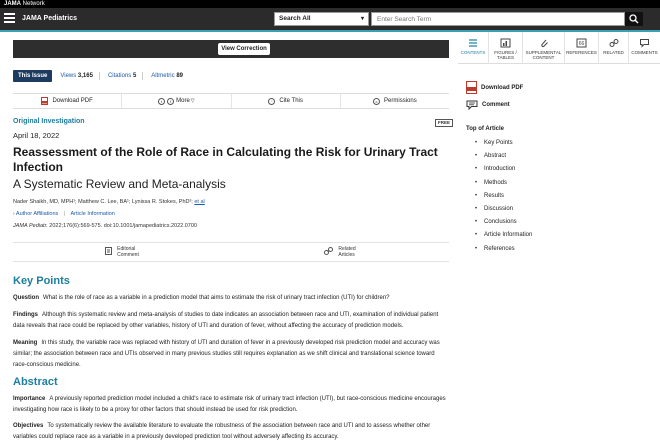 The width and height of the screenshot is (660, 440). What do you see at coordinates (503, 211) in the screenshot?
I see `toc-item-discussion: Discussion` at bounding box center [503, 211].